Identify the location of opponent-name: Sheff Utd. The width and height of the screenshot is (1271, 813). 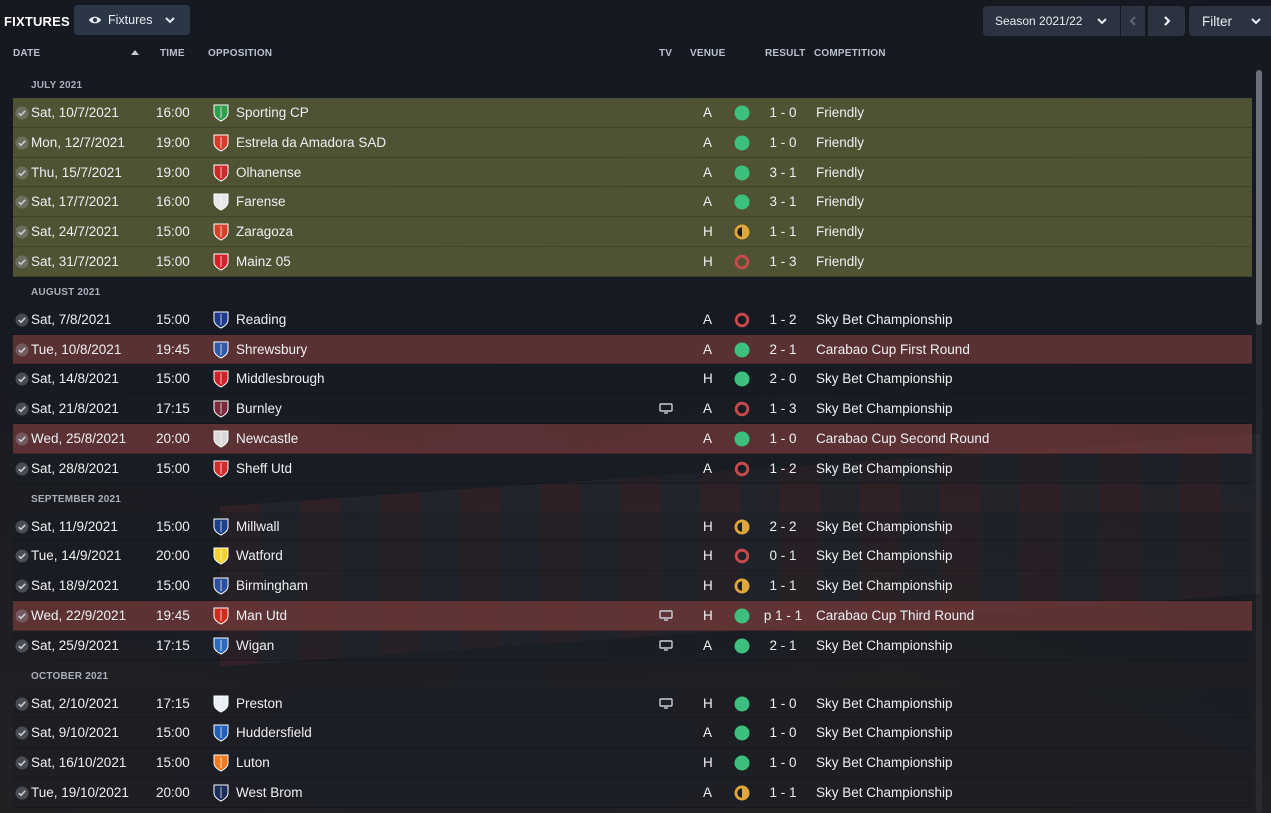
(264, 468).